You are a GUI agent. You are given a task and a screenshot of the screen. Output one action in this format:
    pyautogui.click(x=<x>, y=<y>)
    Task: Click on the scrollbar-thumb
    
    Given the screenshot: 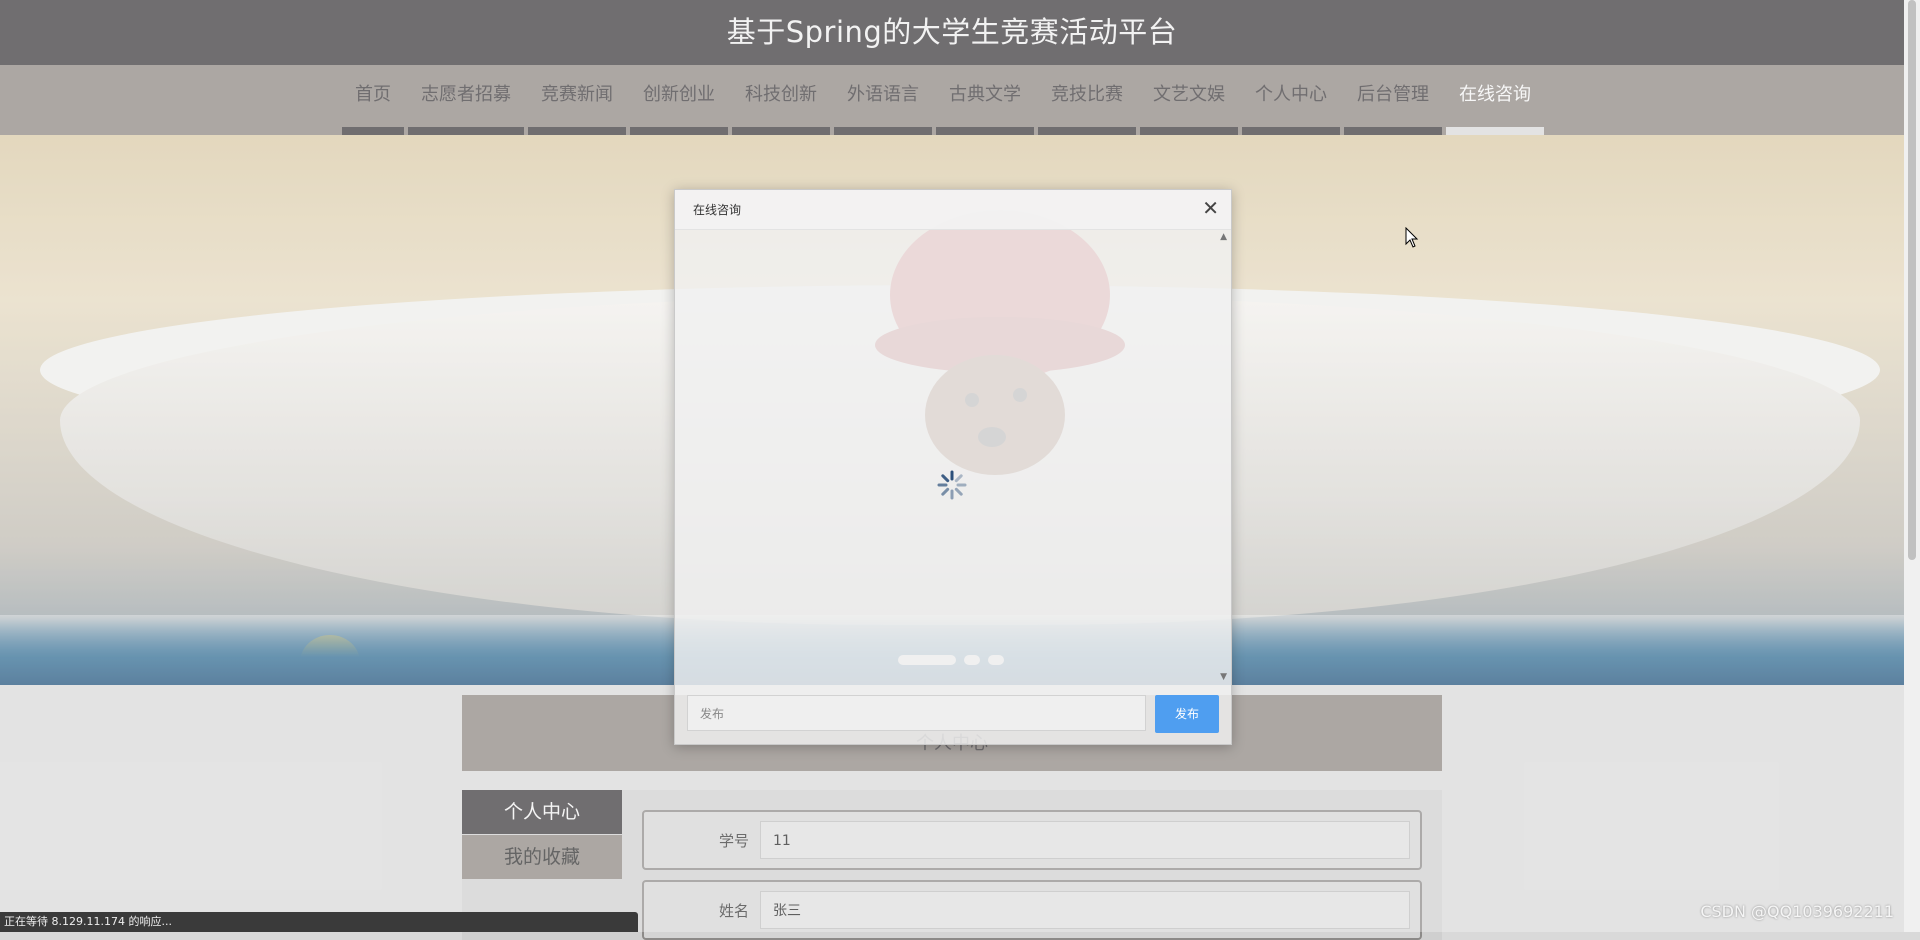 What is the action you would take?
    pyautogui.click(x=1912, y=280)
    